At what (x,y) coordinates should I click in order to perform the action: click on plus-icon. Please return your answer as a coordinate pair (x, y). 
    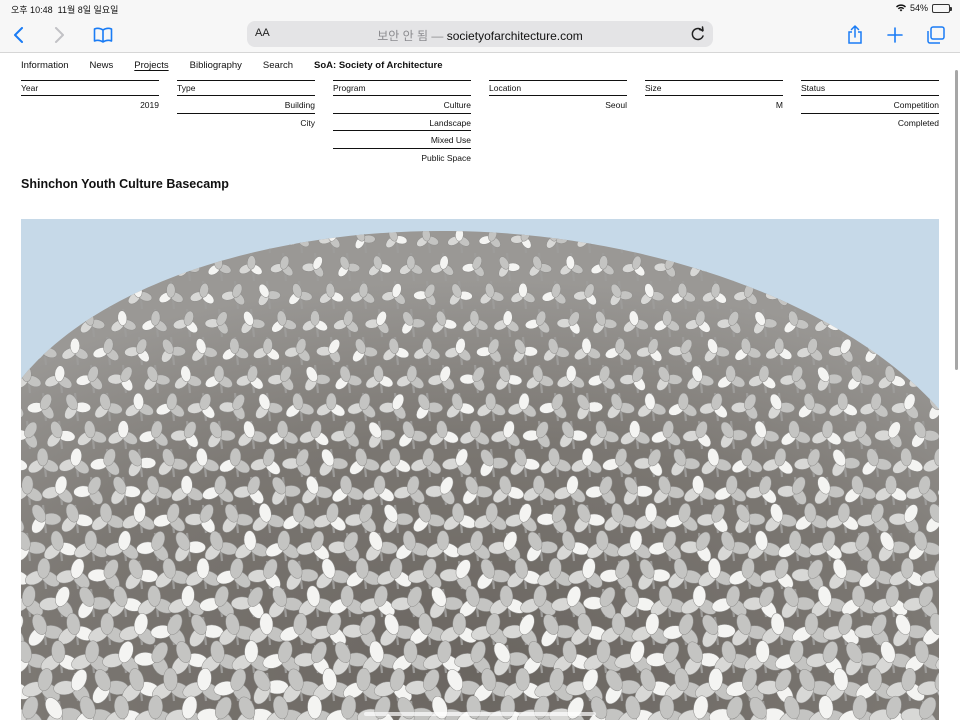
    Looking at the image, I should click on (895, 35).